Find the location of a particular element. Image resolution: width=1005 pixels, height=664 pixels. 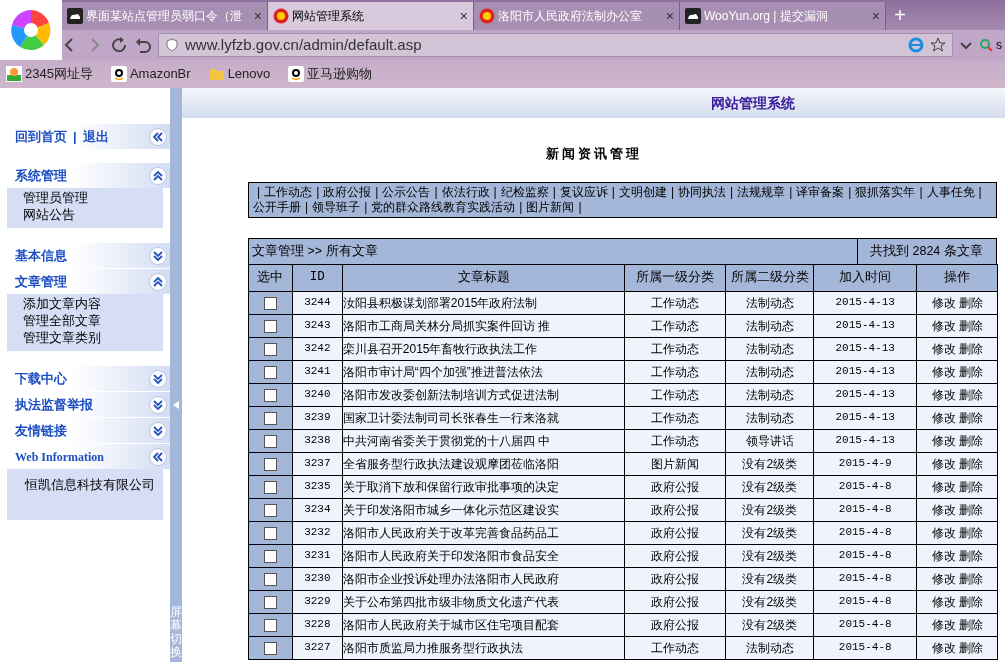

category-link: 纪检监察 is located at coordinates (524, 191).